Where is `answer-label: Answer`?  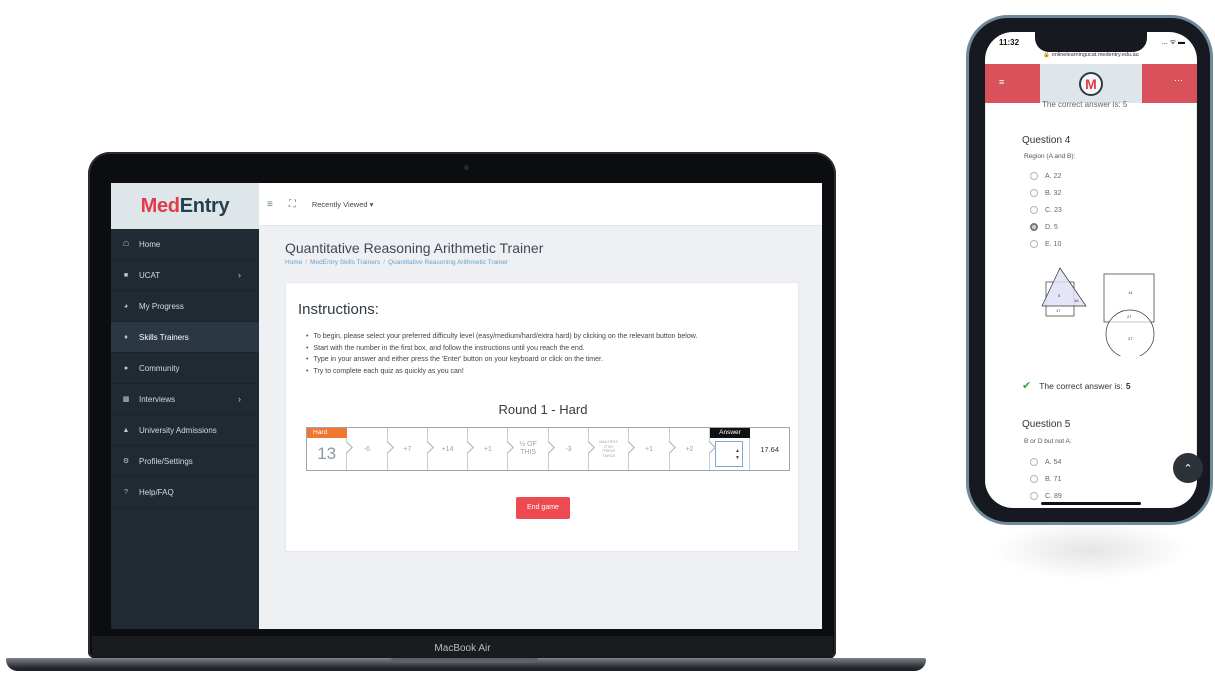 answer-label: Answer is located at coordinates (729, 433).